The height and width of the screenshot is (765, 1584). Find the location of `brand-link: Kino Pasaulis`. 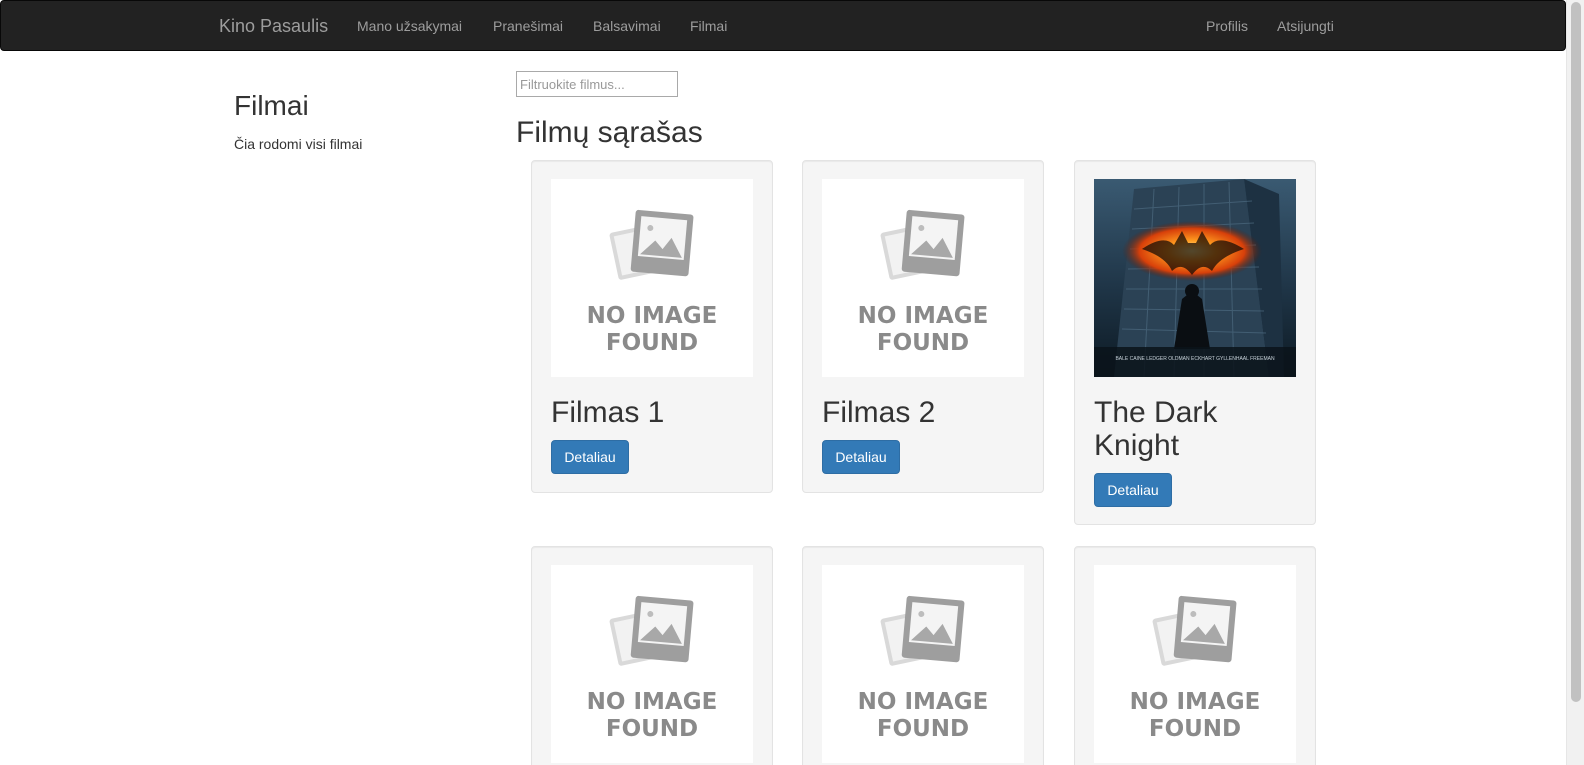

brand-link: Kino Pasaulis is located at coordinates (273, 26).